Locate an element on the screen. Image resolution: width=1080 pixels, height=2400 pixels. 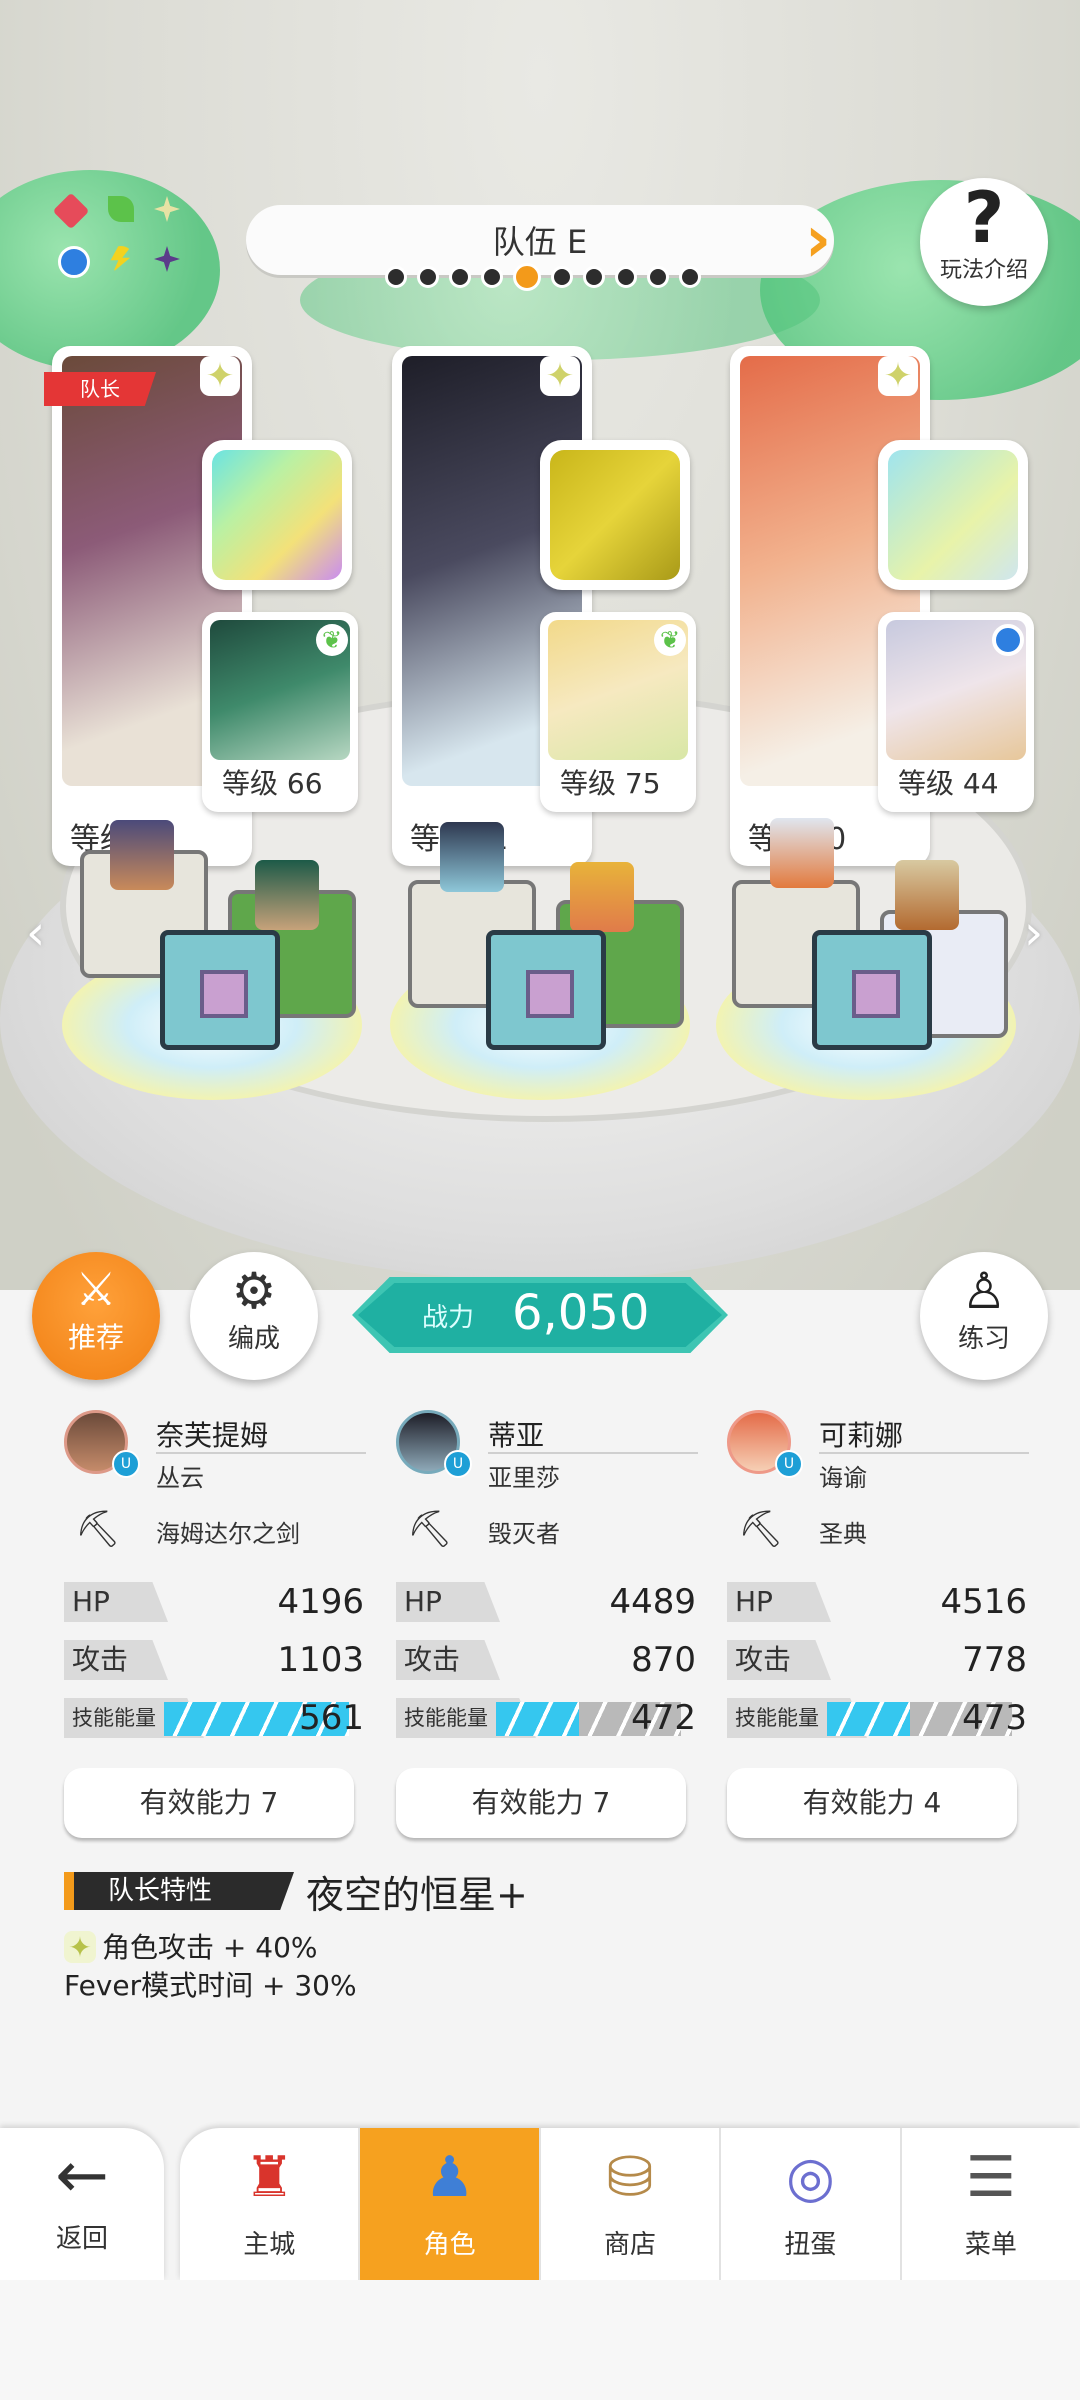
sub-character-name: 丛云 is located at coordinates (180, 1478).